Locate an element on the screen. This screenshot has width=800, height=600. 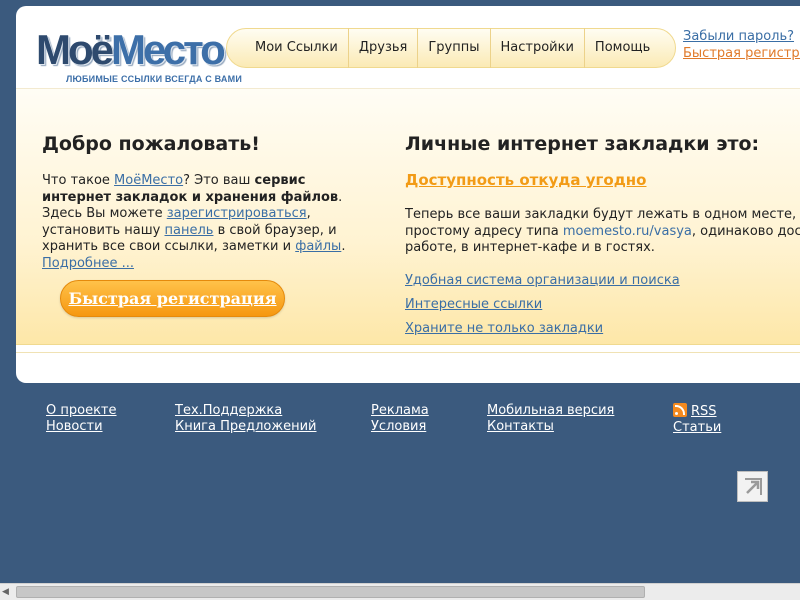
horizontal-scrollbar: ◀ is located at coordinates (400, 591).